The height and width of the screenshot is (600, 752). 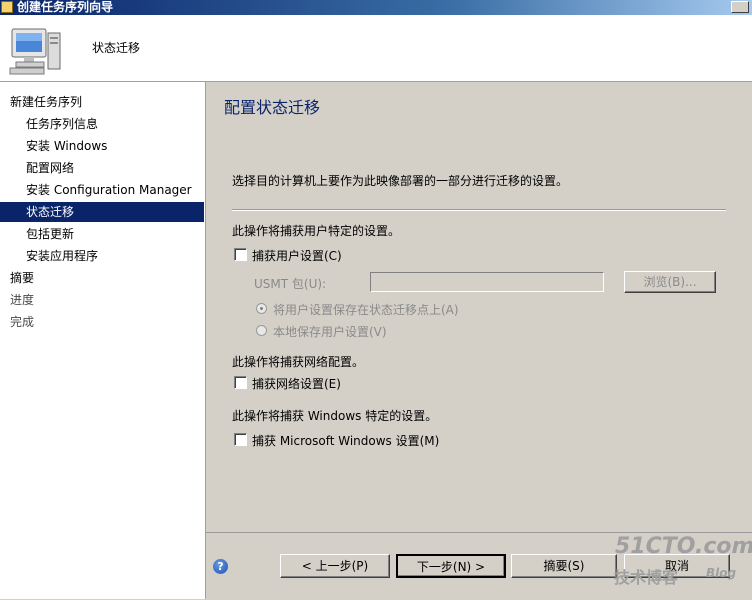 I want to click on sidebar-item-include-updates: 包括更新, so click(x=115, y=234).